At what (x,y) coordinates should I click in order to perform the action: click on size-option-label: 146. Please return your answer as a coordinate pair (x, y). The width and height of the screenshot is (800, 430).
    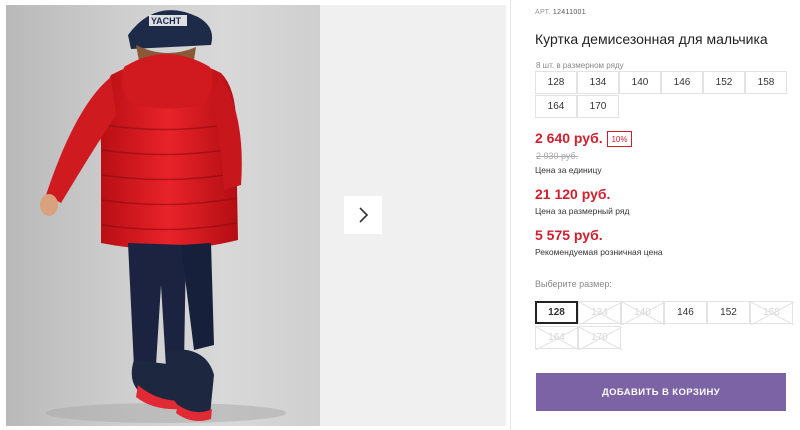
    Looking at the image, I should click on (685, 312).